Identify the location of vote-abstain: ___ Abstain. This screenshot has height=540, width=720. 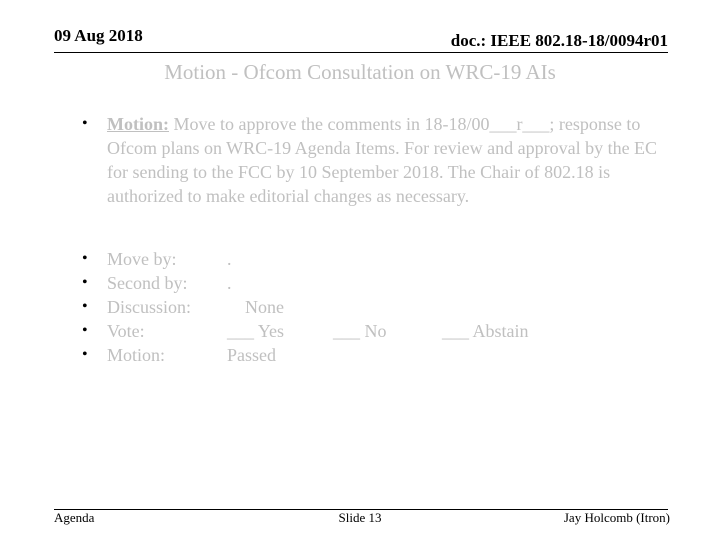
(485, 331).